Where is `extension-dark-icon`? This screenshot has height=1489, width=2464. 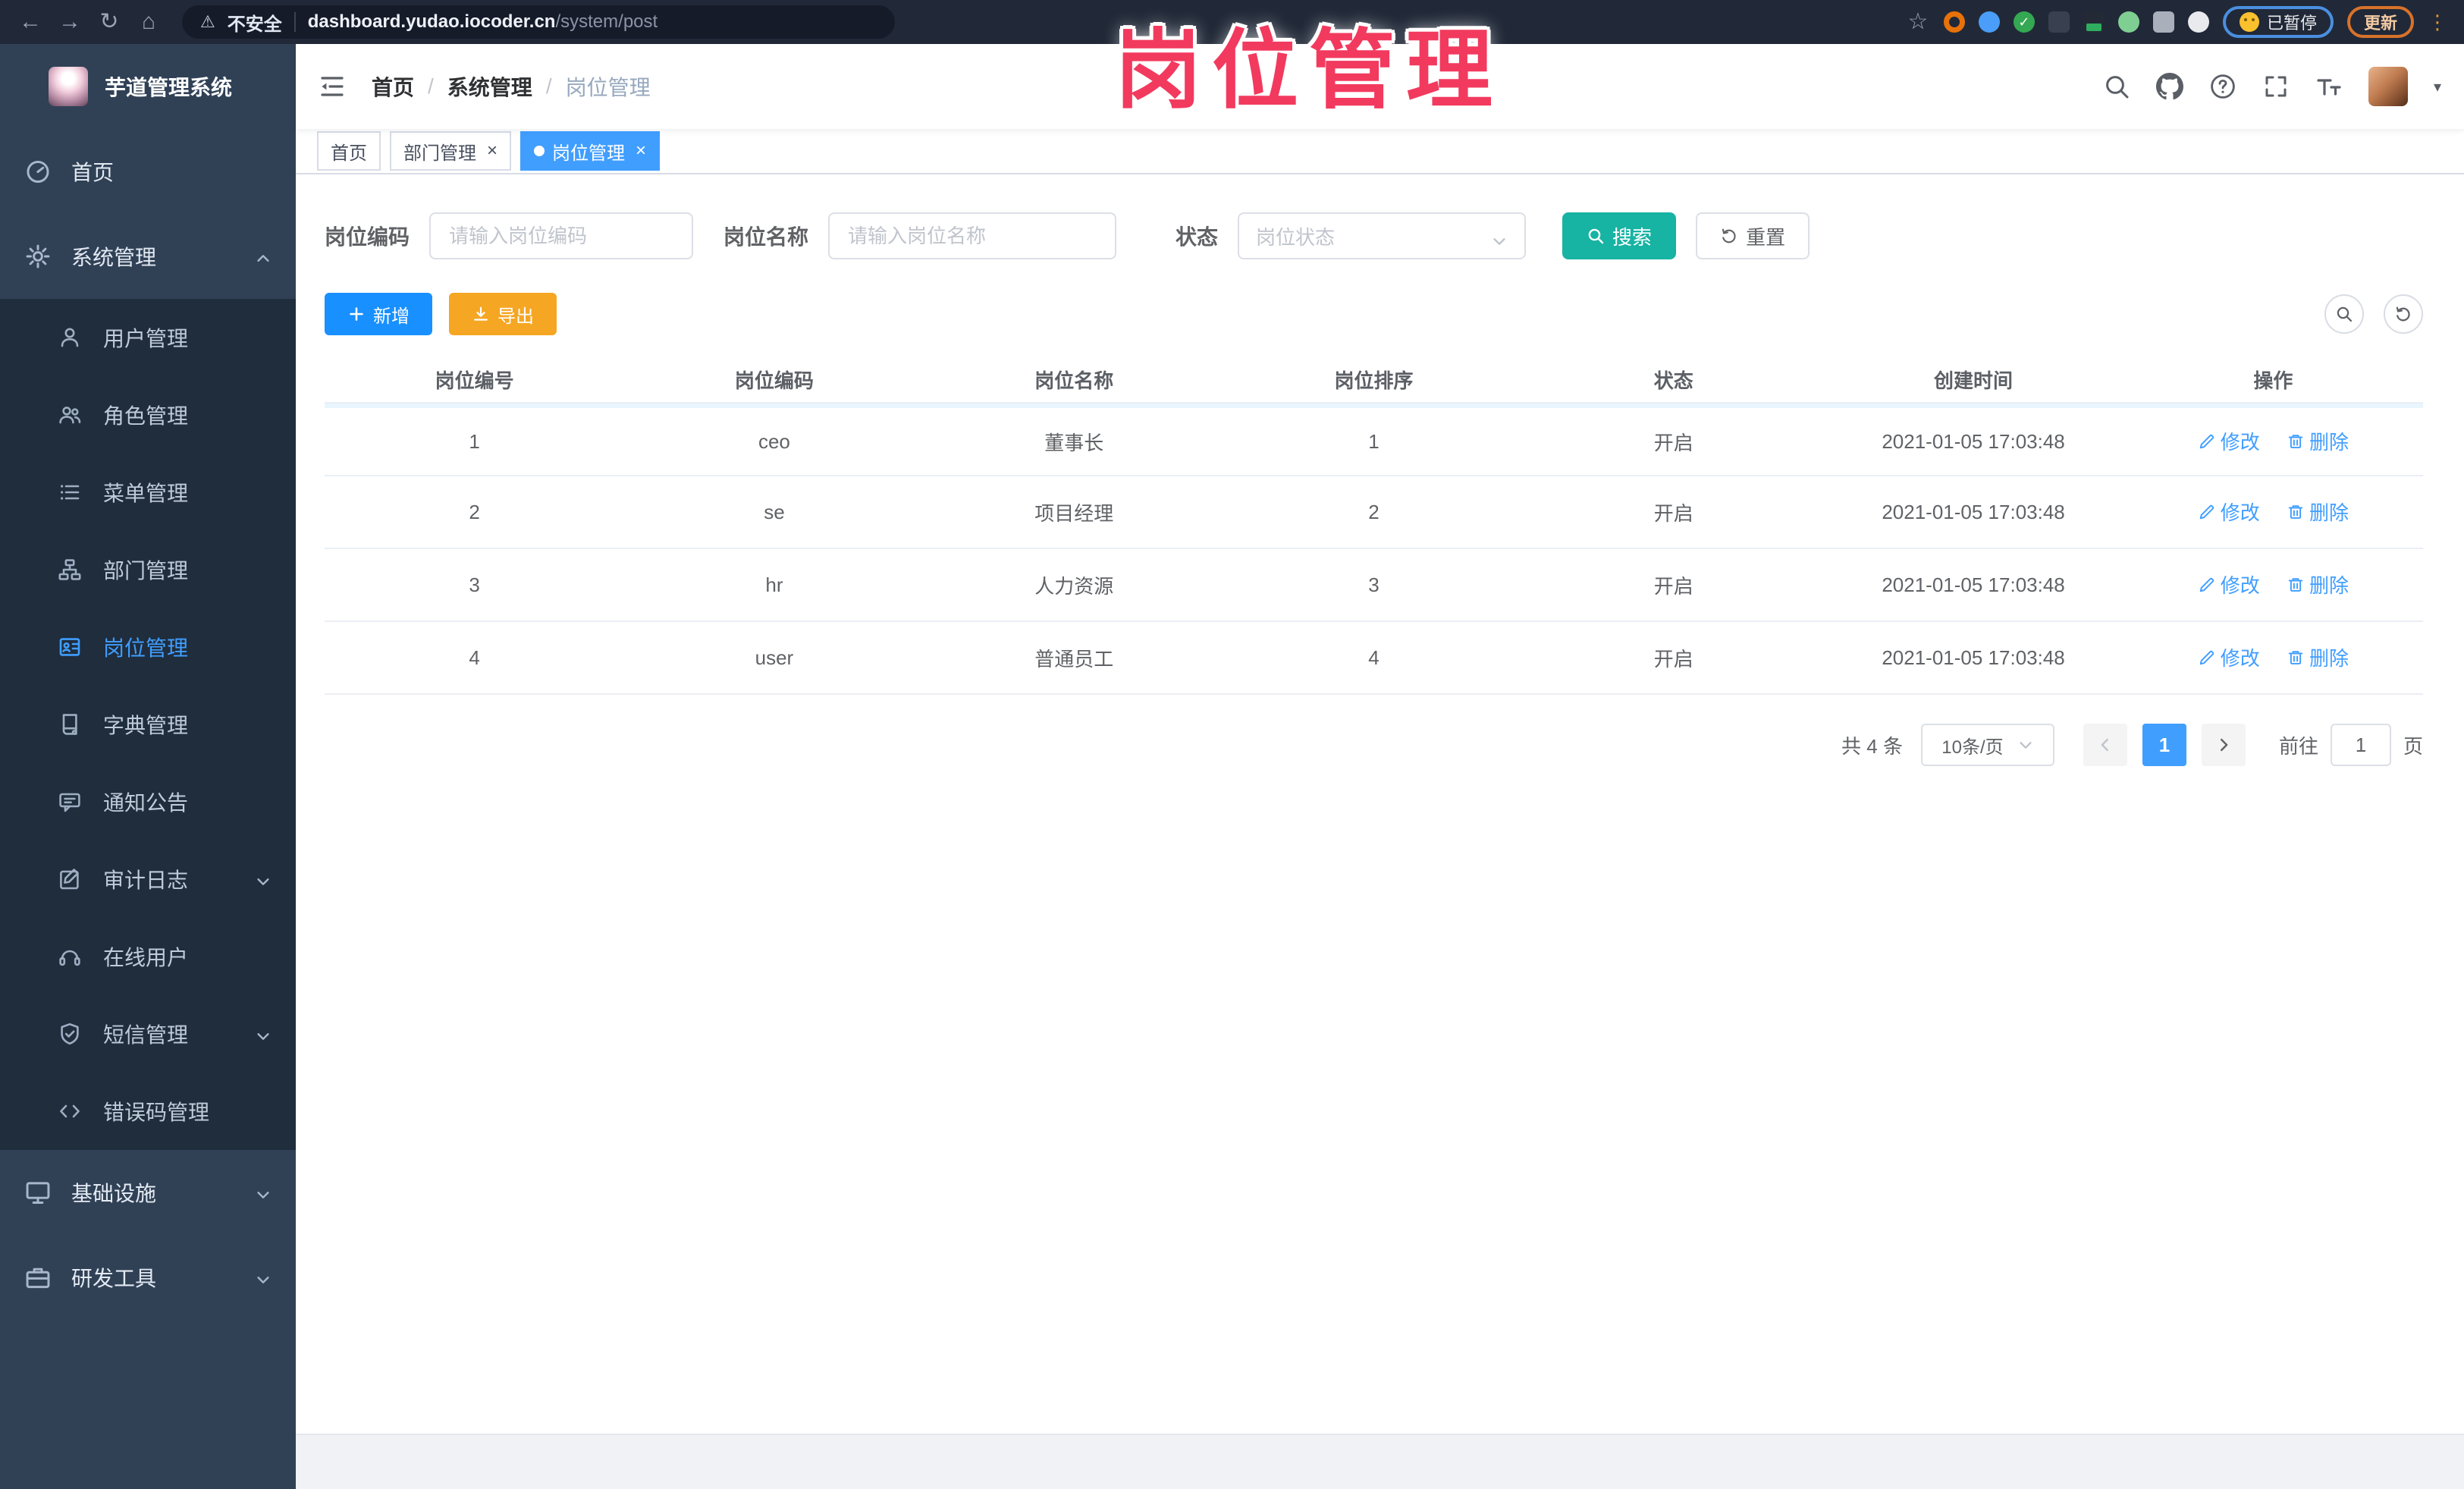 extension-dark-icon is located at coordinates (2094, 22).